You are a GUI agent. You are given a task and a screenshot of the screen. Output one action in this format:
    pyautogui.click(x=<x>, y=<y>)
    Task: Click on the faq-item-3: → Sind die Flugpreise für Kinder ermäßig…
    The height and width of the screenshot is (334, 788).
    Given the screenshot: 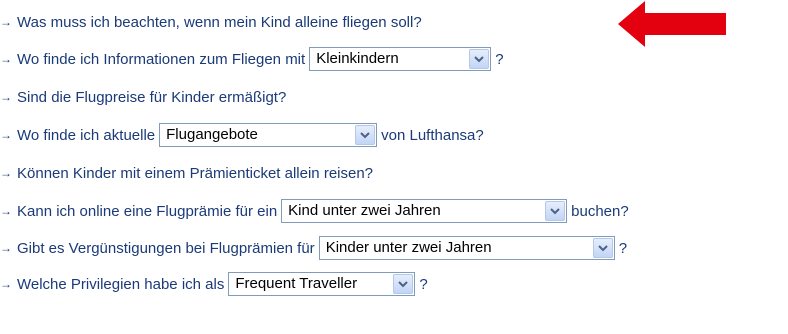 What is the action you would take?
    pyautogui.click(x=143, y=97)
    